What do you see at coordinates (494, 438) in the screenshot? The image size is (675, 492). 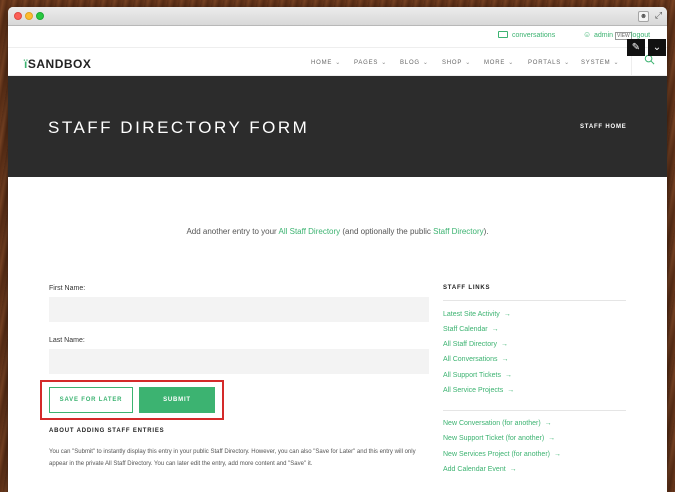 I see `sidebar-link-label: New Support Ticket (for another)` at bounding box center [494, 438].